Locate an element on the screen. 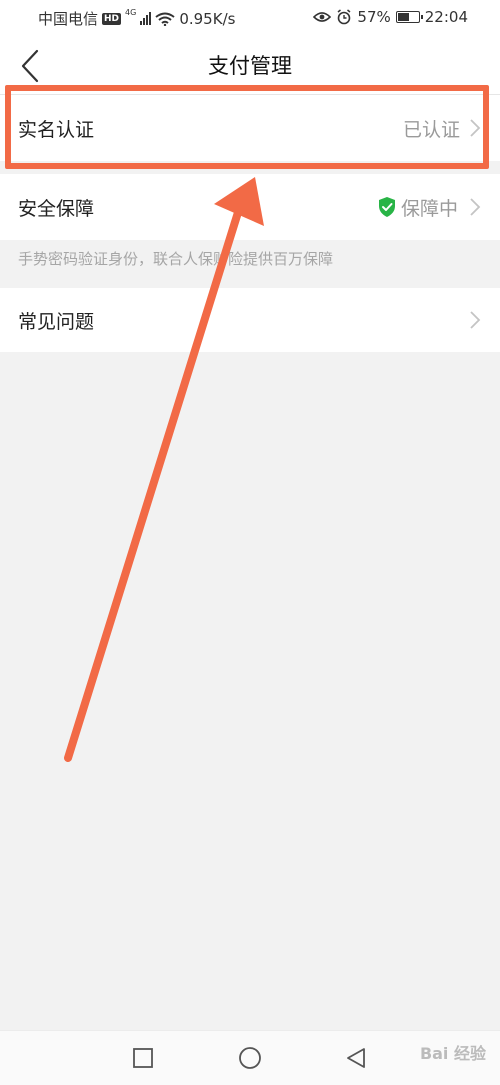  eye-icon is located at coordinates (322, 17).